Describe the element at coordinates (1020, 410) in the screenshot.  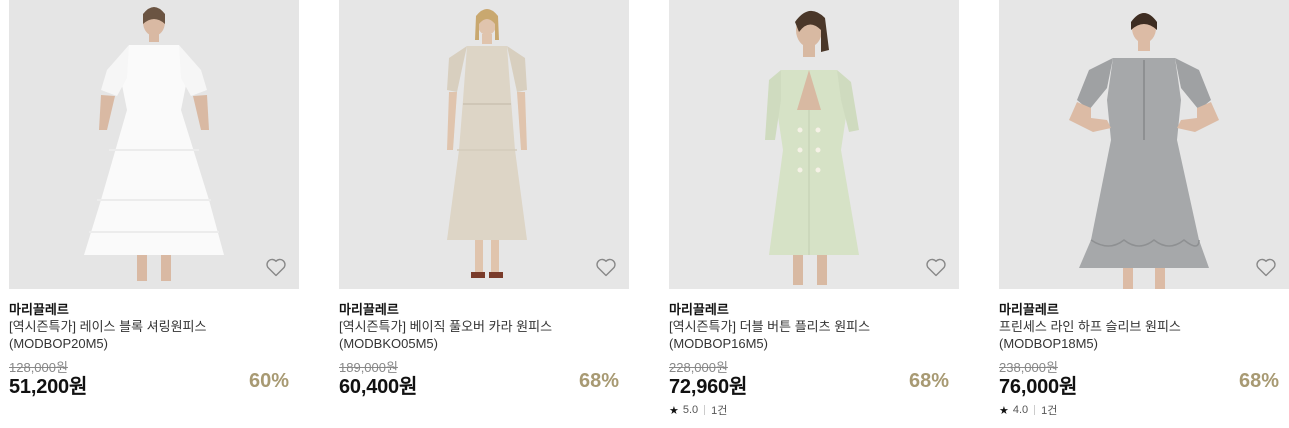
I see `rating-score: 4.0` at that location.